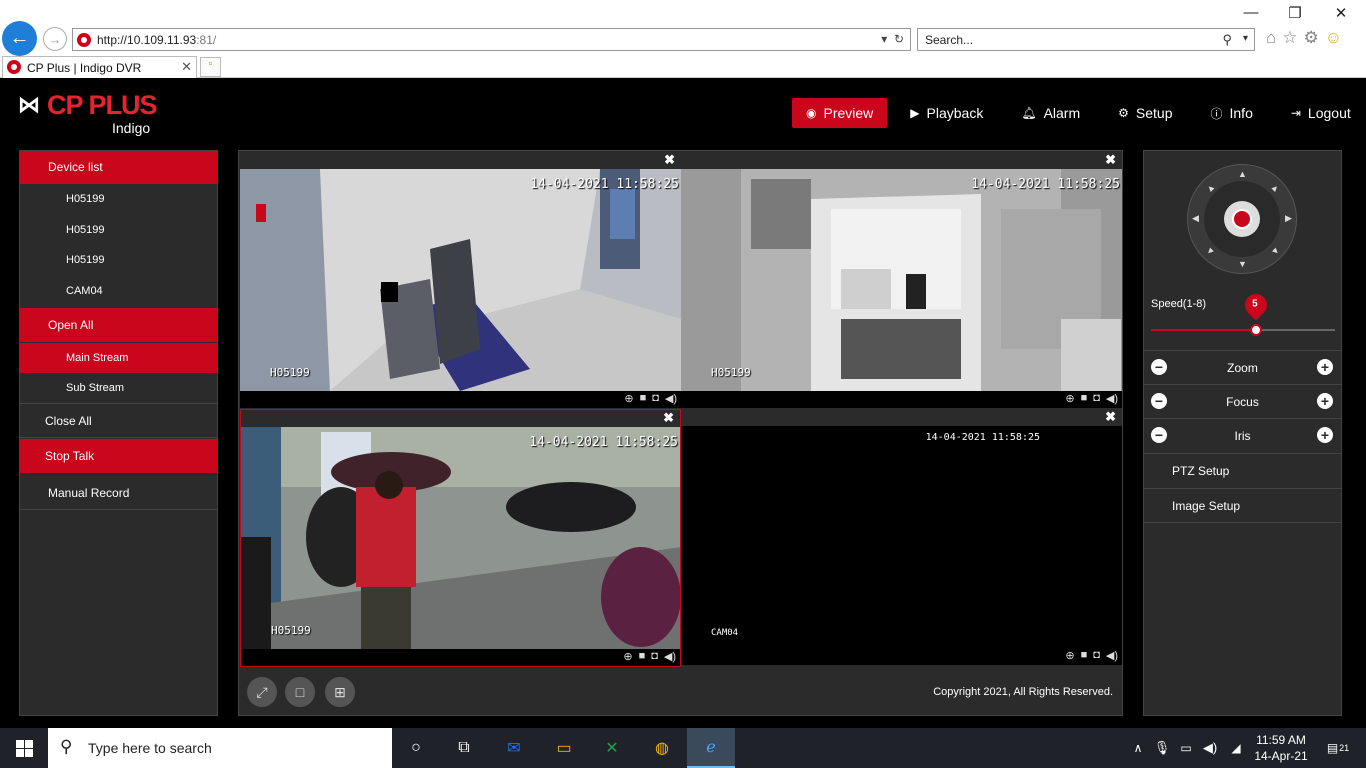  Describe the element at coordinates (1271, 38) in the screenshot. I see `home-icon: ⌂` at that location.